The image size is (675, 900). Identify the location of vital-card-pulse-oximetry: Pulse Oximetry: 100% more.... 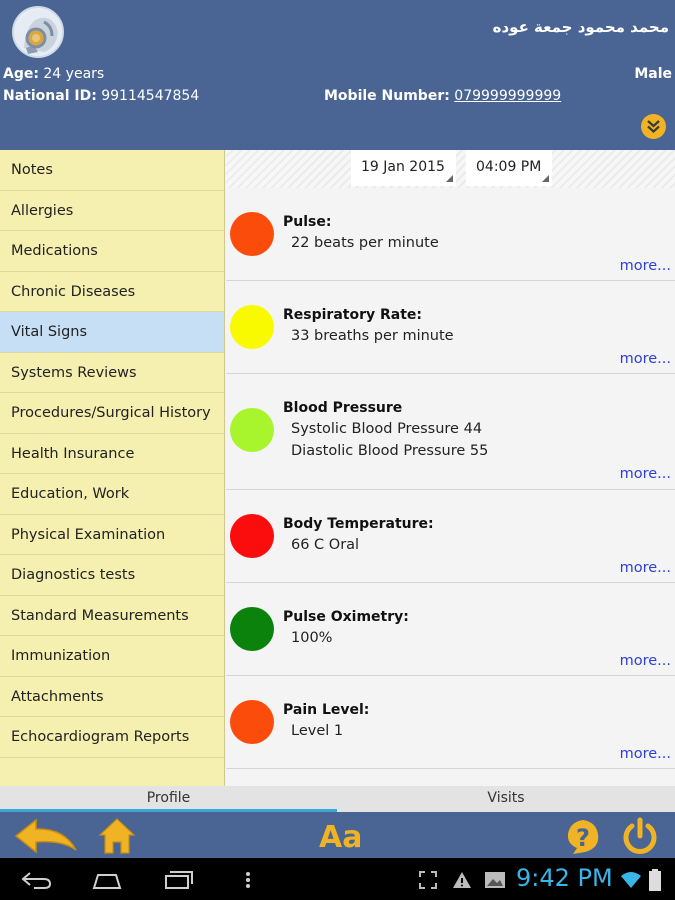
(450, 629).